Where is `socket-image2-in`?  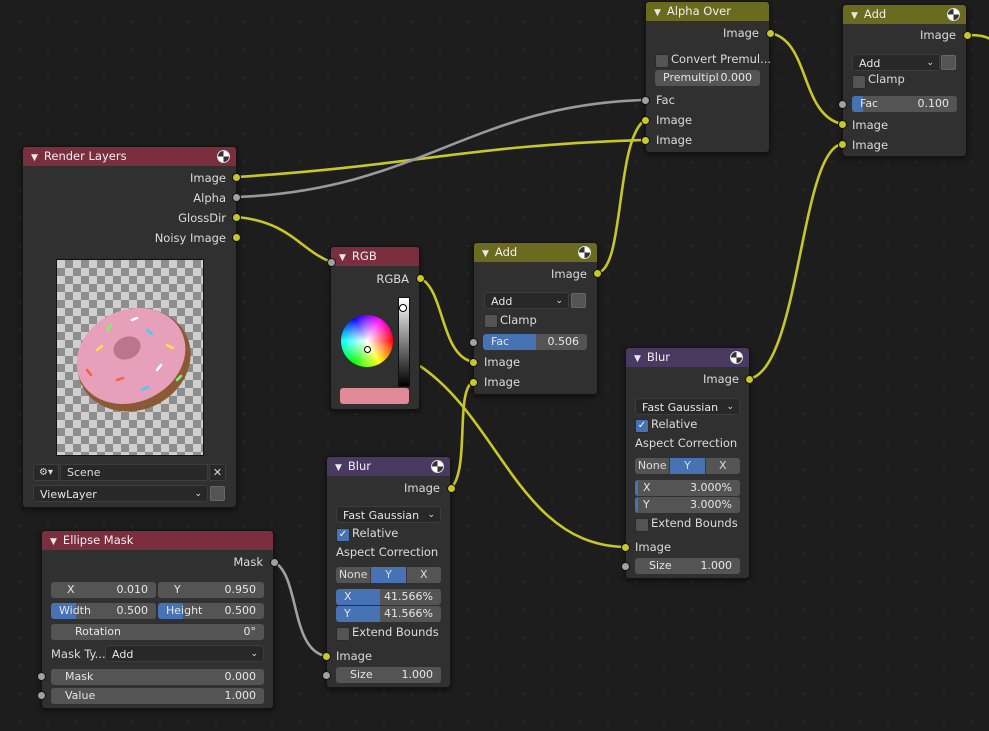 socket-image2-in is located at coordinates (473, 382).